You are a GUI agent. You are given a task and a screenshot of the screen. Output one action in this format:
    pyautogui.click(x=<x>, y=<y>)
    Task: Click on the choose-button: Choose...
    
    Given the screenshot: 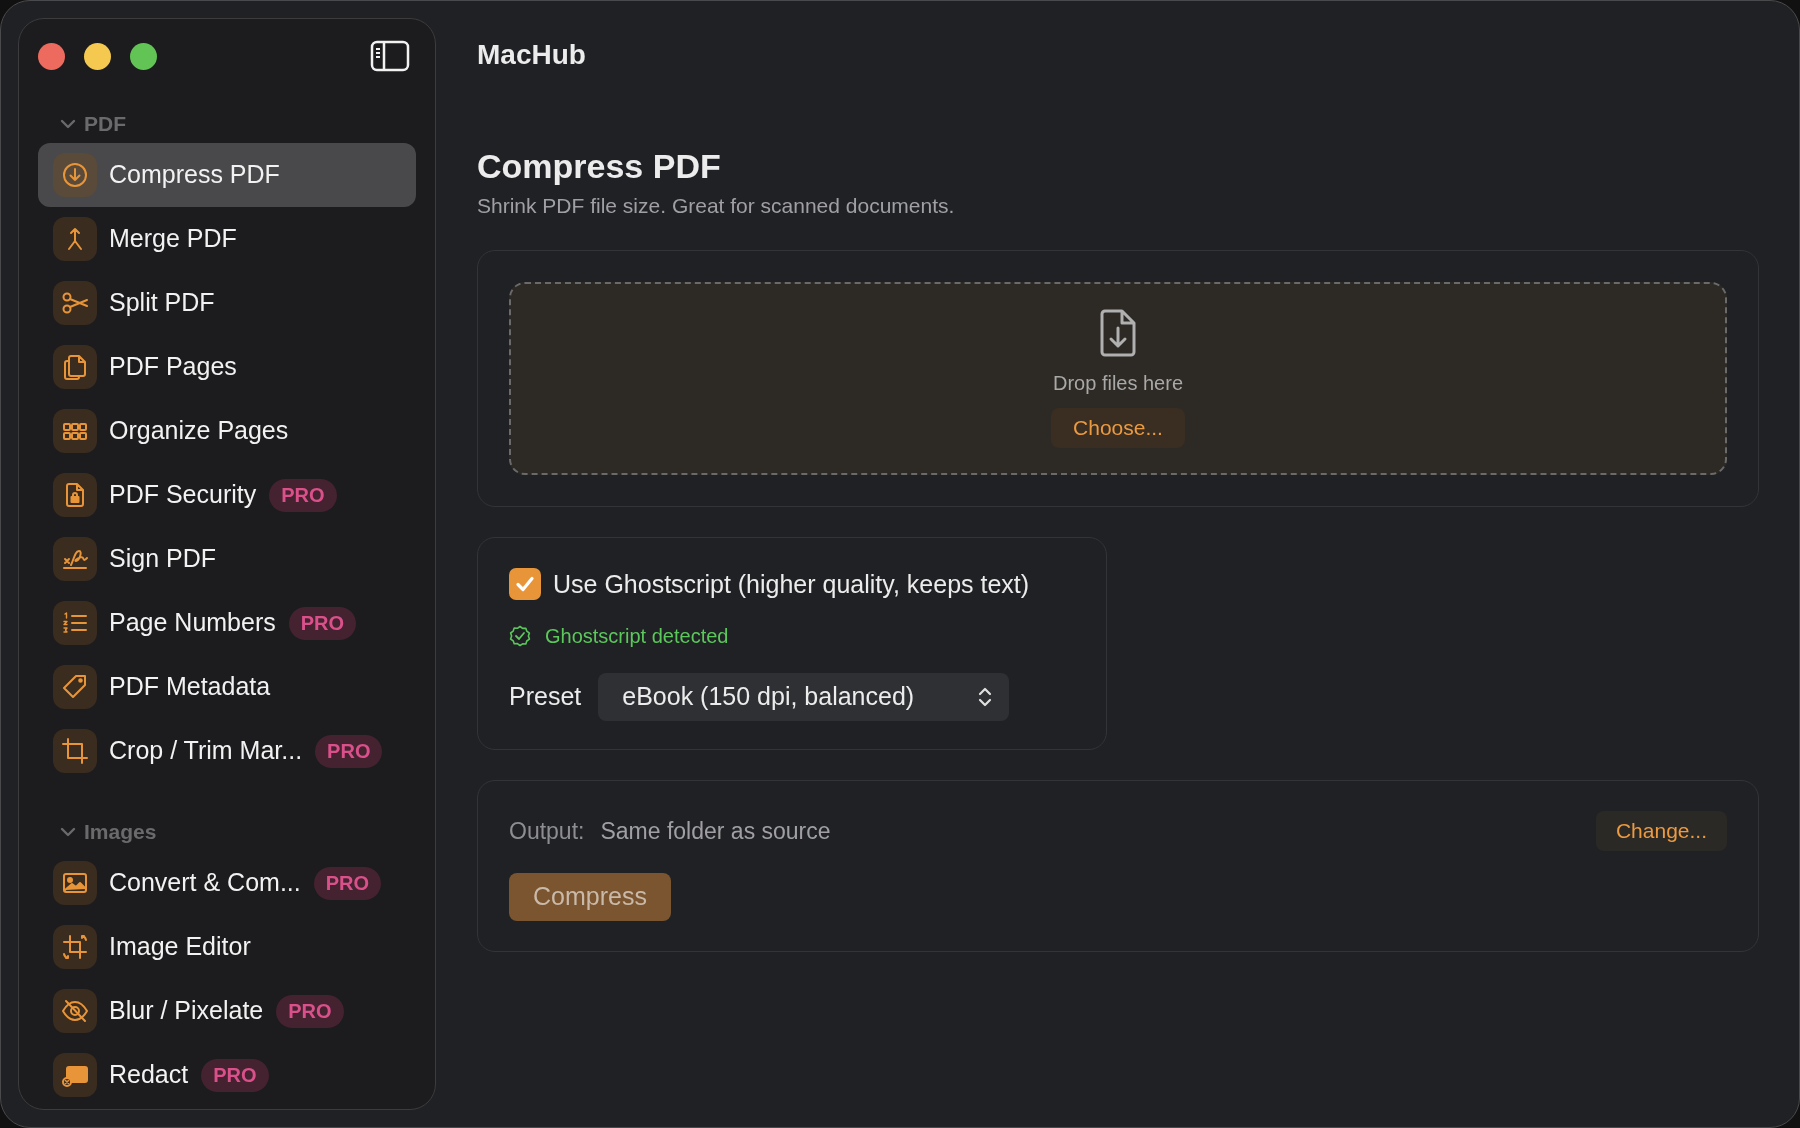 What is the action you would take?
    pyautogui.click(x=1118, y=428)
    